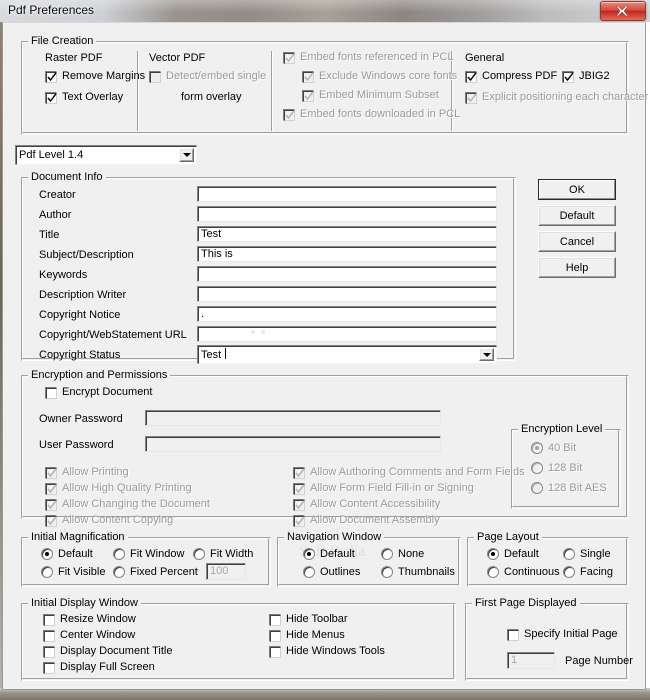  I want to click on label-page-number: Page Number, so click(599, 661).